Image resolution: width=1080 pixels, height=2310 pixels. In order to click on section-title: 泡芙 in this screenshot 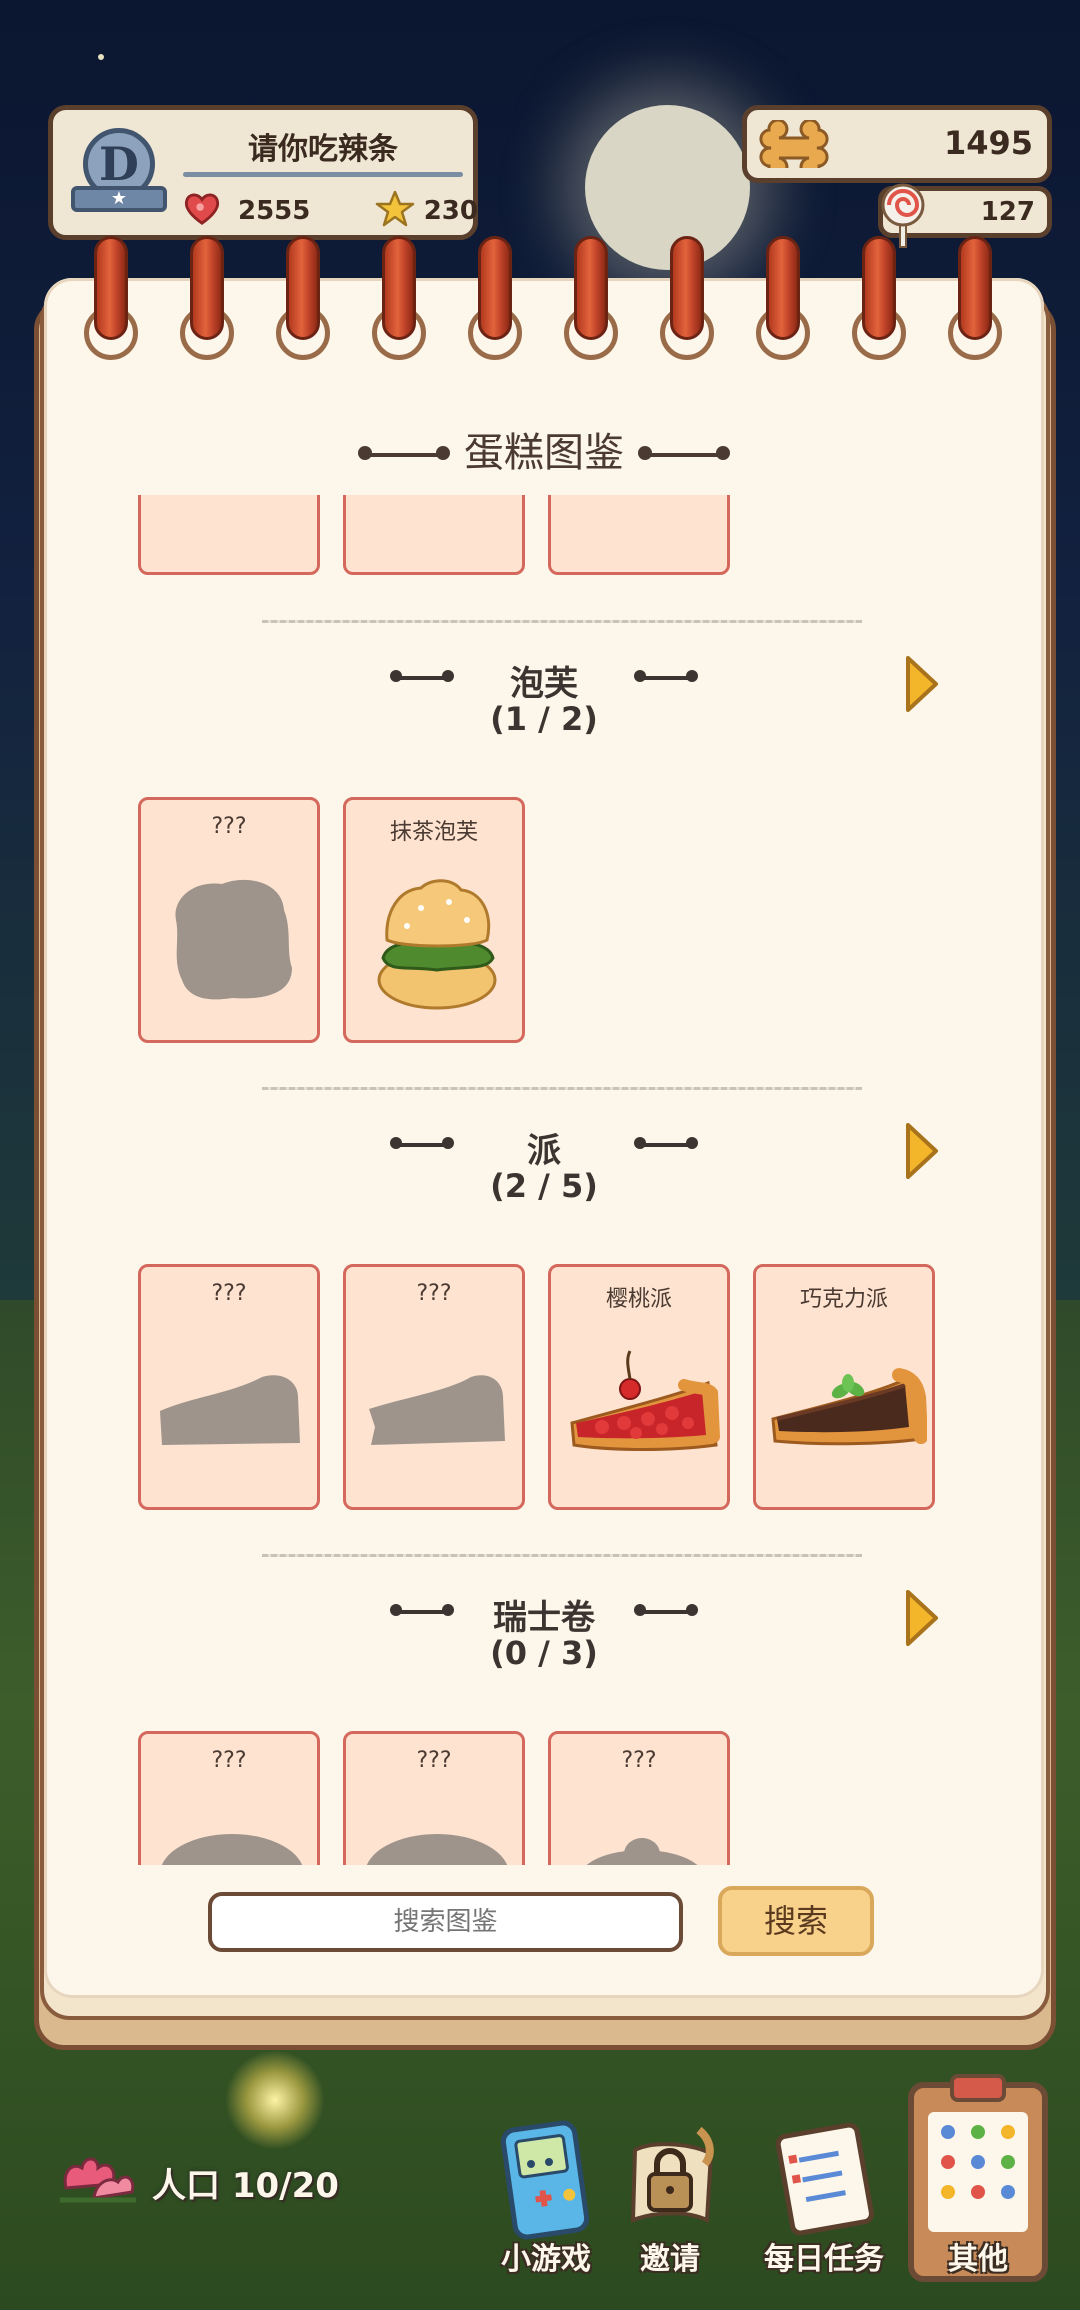, I will do `click(544, 684)`.